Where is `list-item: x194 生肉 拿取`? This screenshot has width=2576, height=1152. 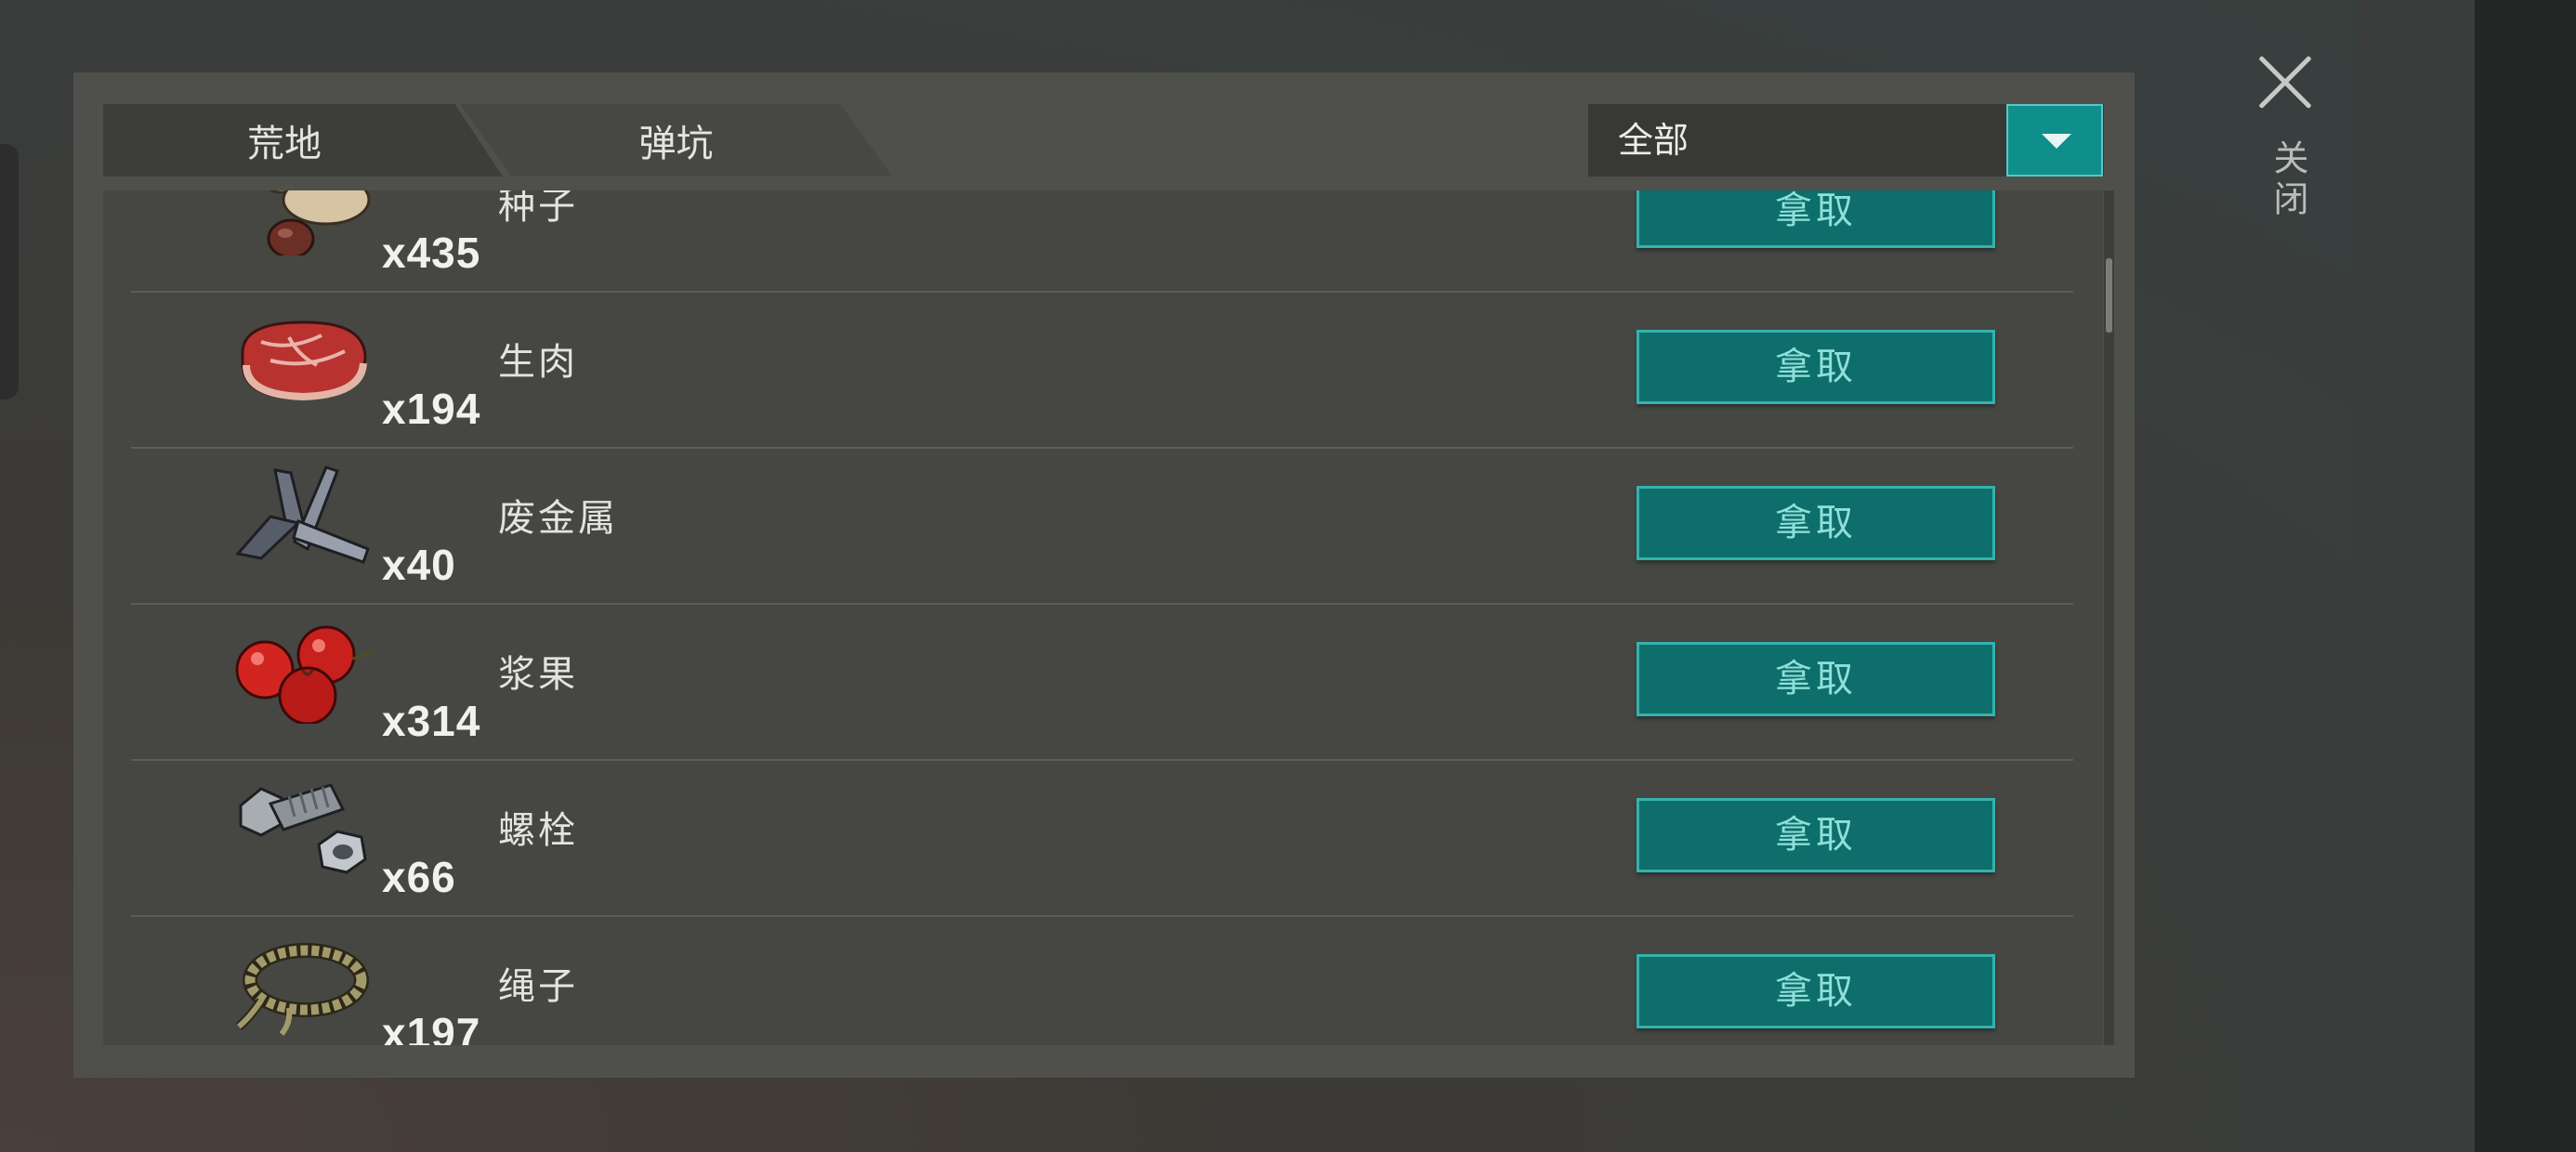 list-item: x194 生肉 拿取 is located at coordinates (1102, 370).